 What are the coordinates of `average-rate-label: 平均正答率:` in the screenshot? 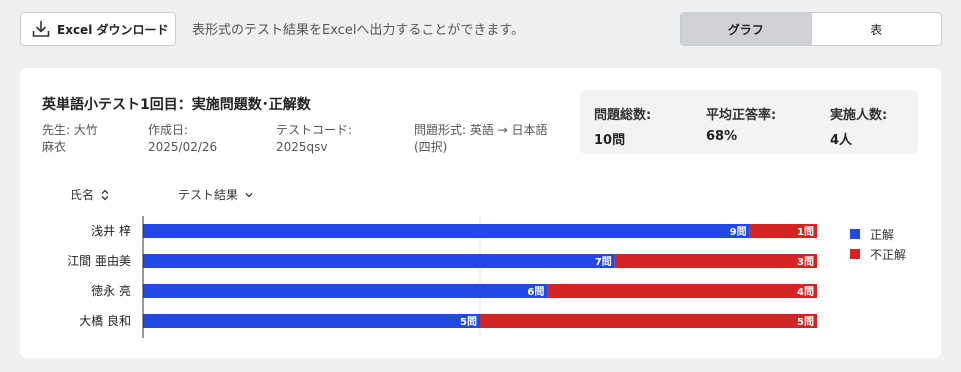 It's located at (741, 115).